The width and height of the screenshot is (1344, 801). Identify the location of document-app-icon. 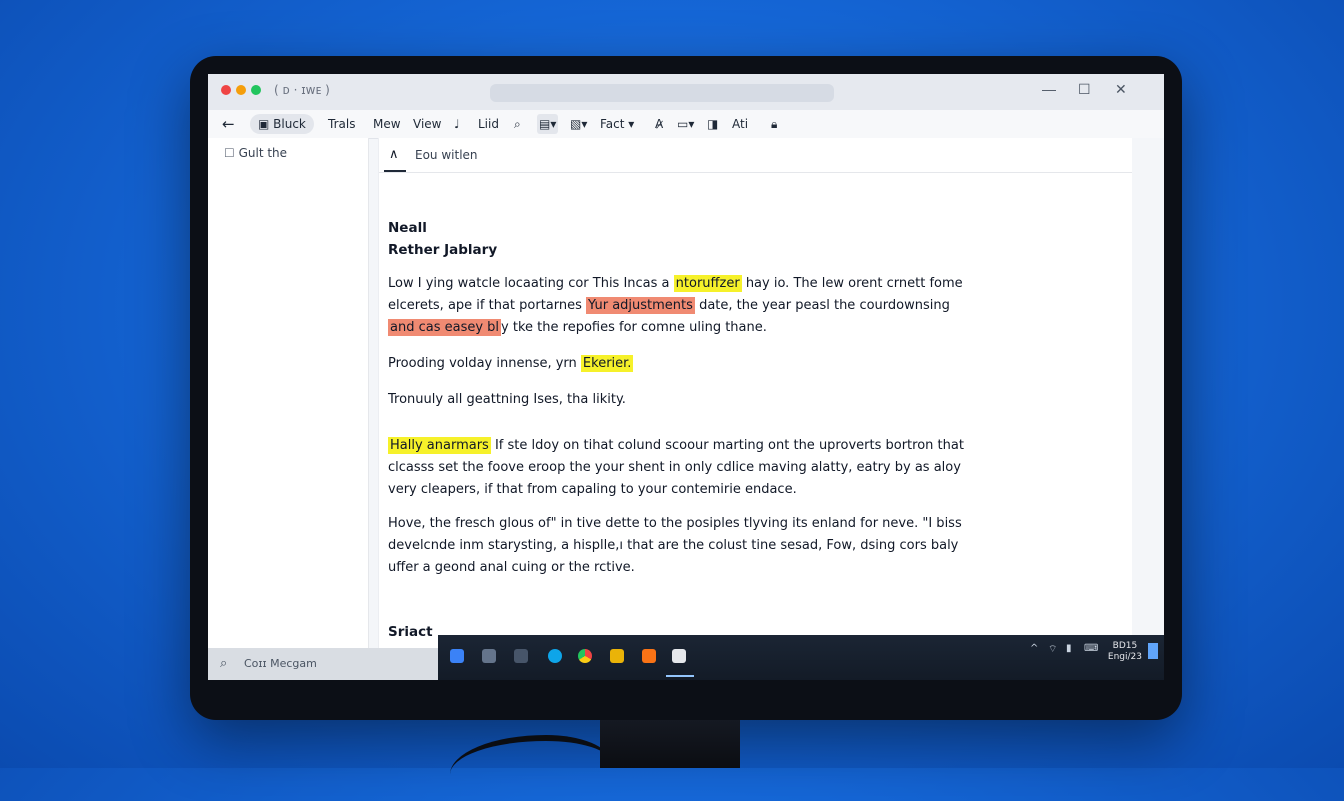
(679, 656).